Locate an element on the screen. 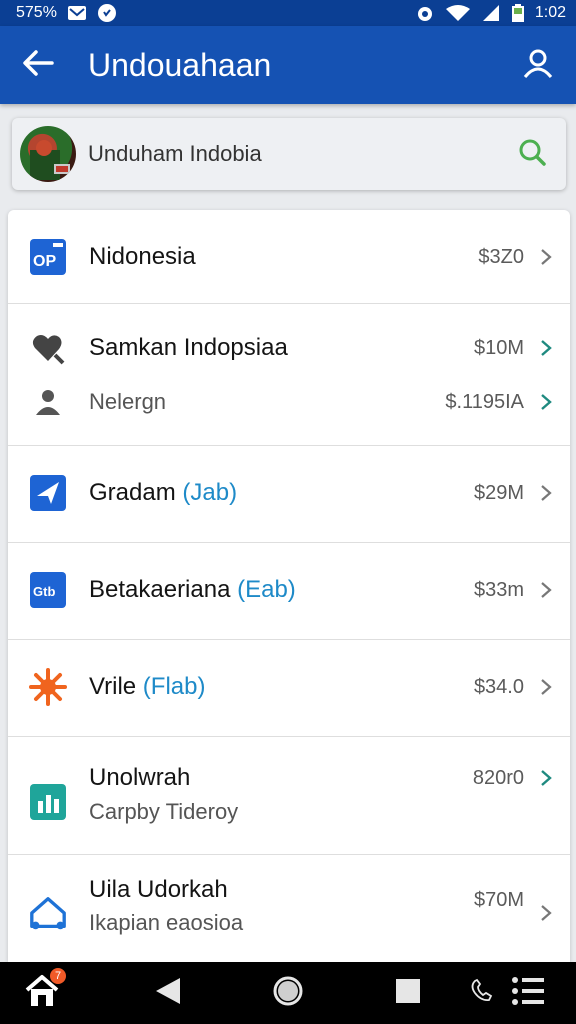 The height and width of the screenshot is (1024, 576). item-title: Vrile (Flab) is located at coordinates (147, 687).